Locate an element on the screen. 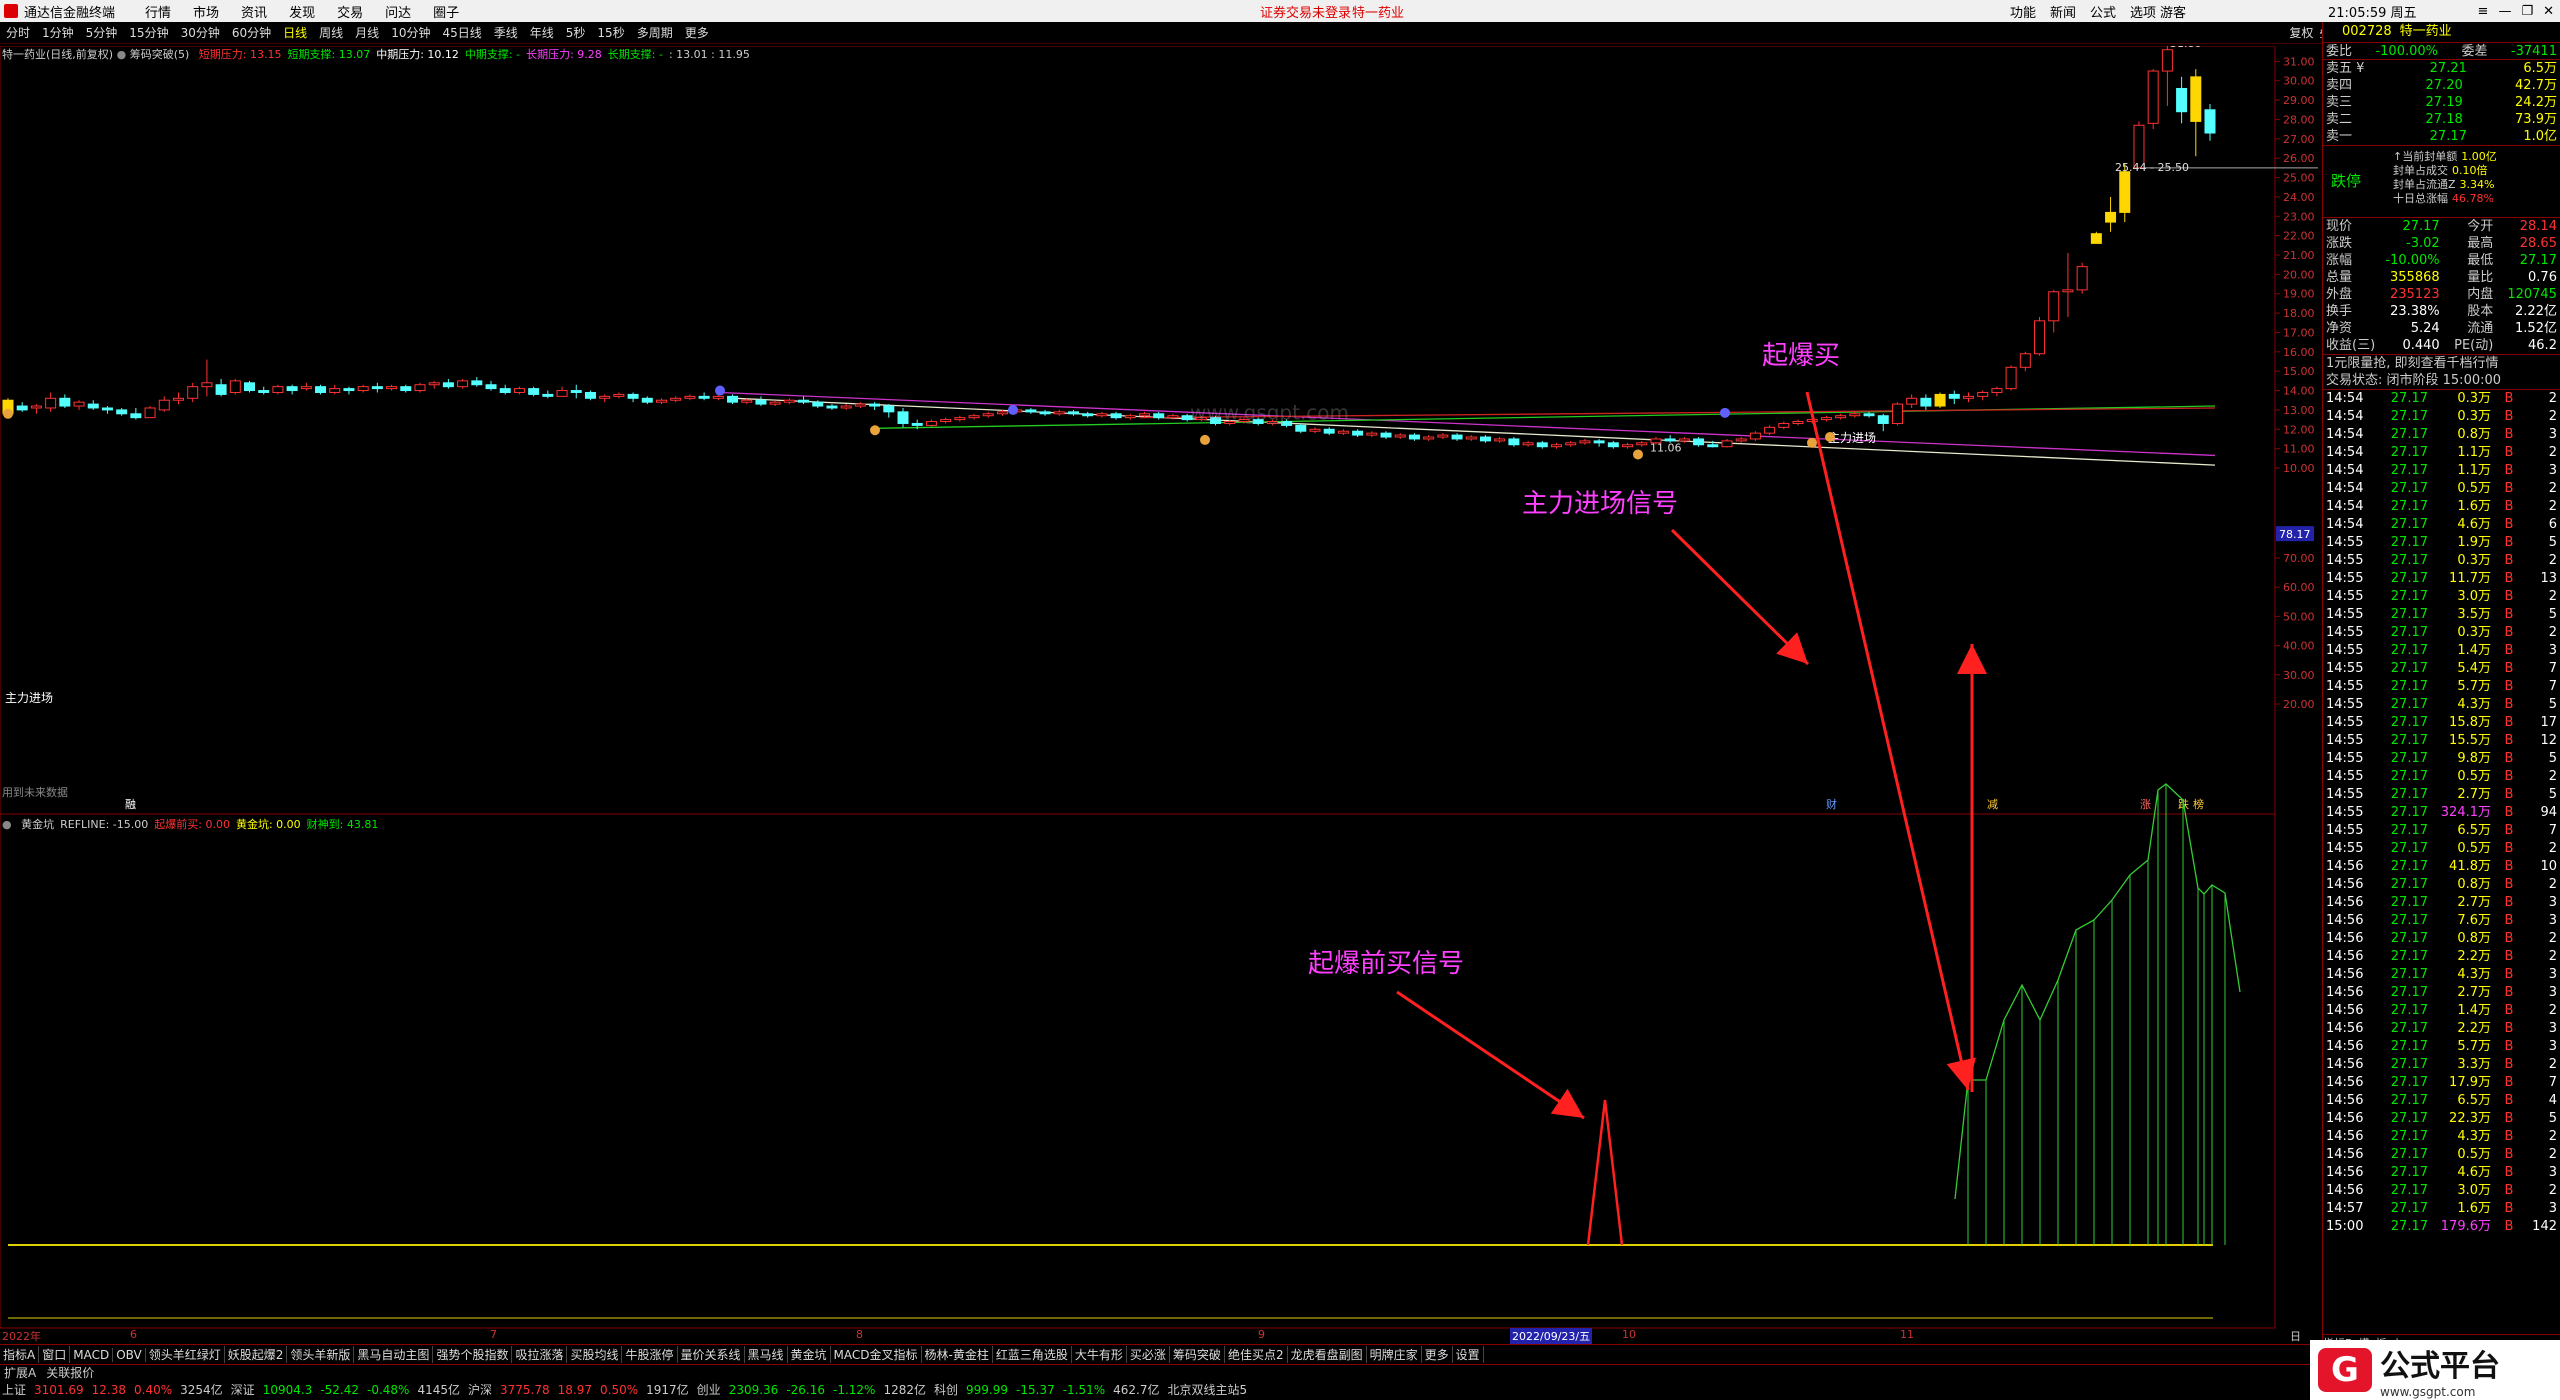  ask-row: 卖五 ¥ 27.21 6.5万 is located at coordinates (2441, 68).